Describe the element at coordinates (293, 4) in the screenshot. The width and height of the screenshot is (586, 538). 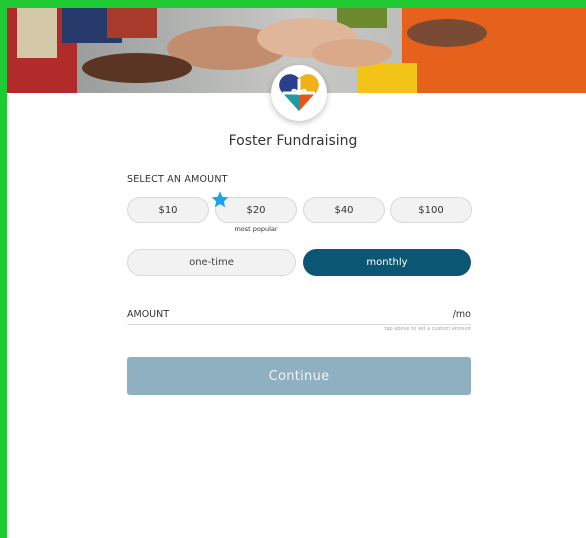
I see `window-frame-top` at that location.